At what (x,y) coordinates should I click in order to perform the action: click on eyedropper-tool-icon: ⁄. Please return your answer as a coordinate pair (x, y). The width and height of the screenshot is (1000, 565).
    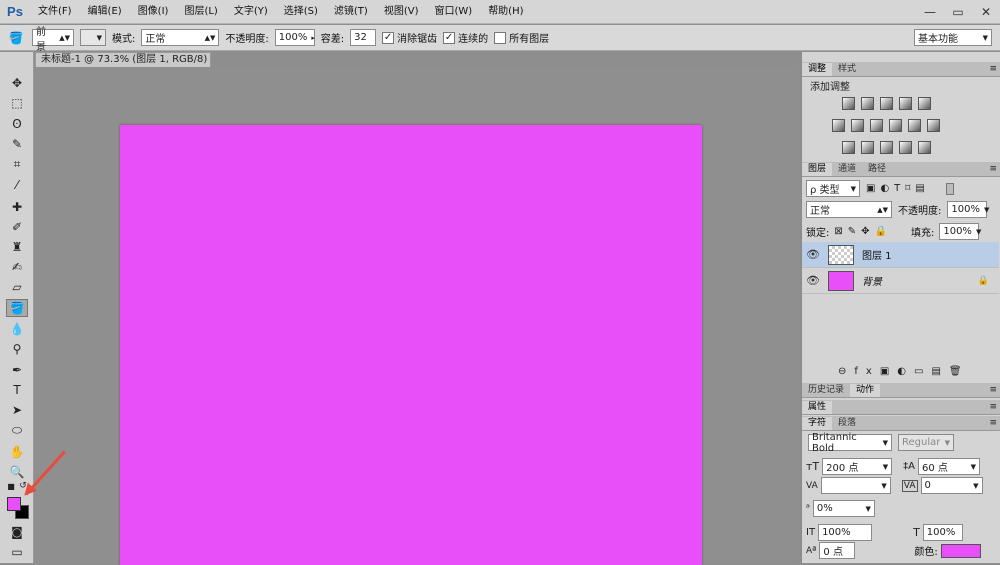
    Looking at the image, I should click on (17, 185).